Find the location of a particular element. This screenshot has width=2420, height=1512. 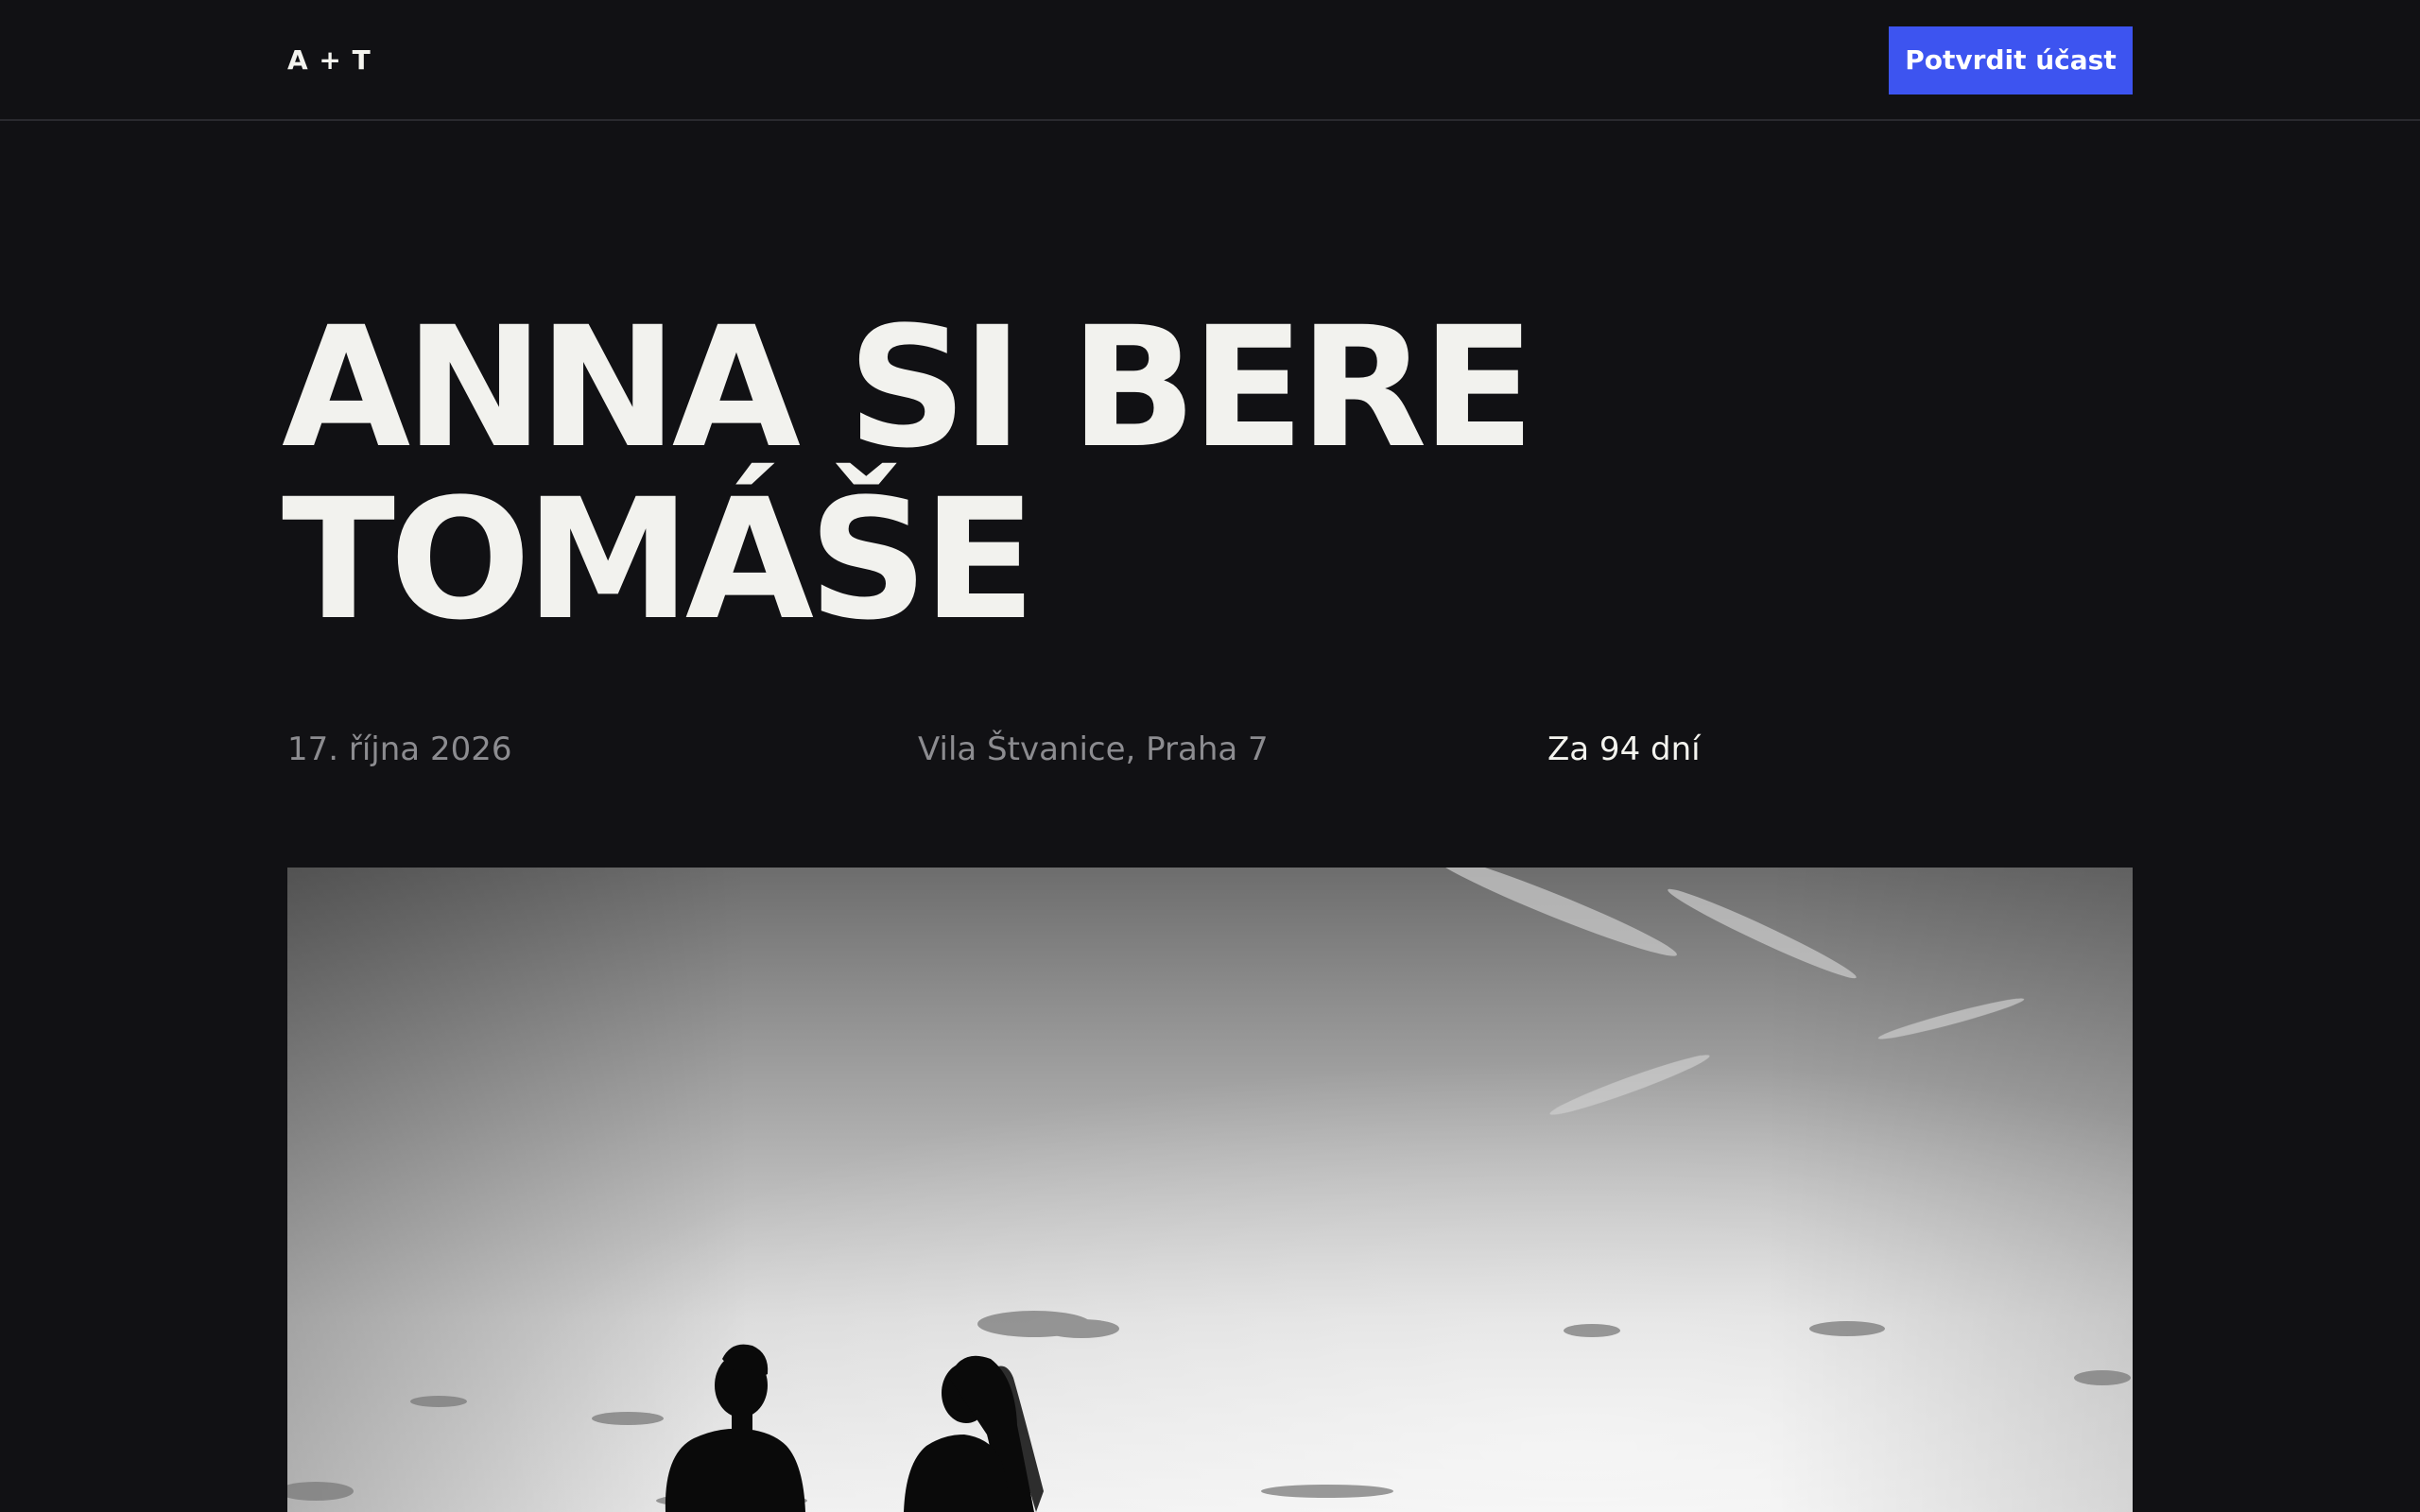

rsvp-button: Potvrdit účast is located at coordinates (2011, 60).